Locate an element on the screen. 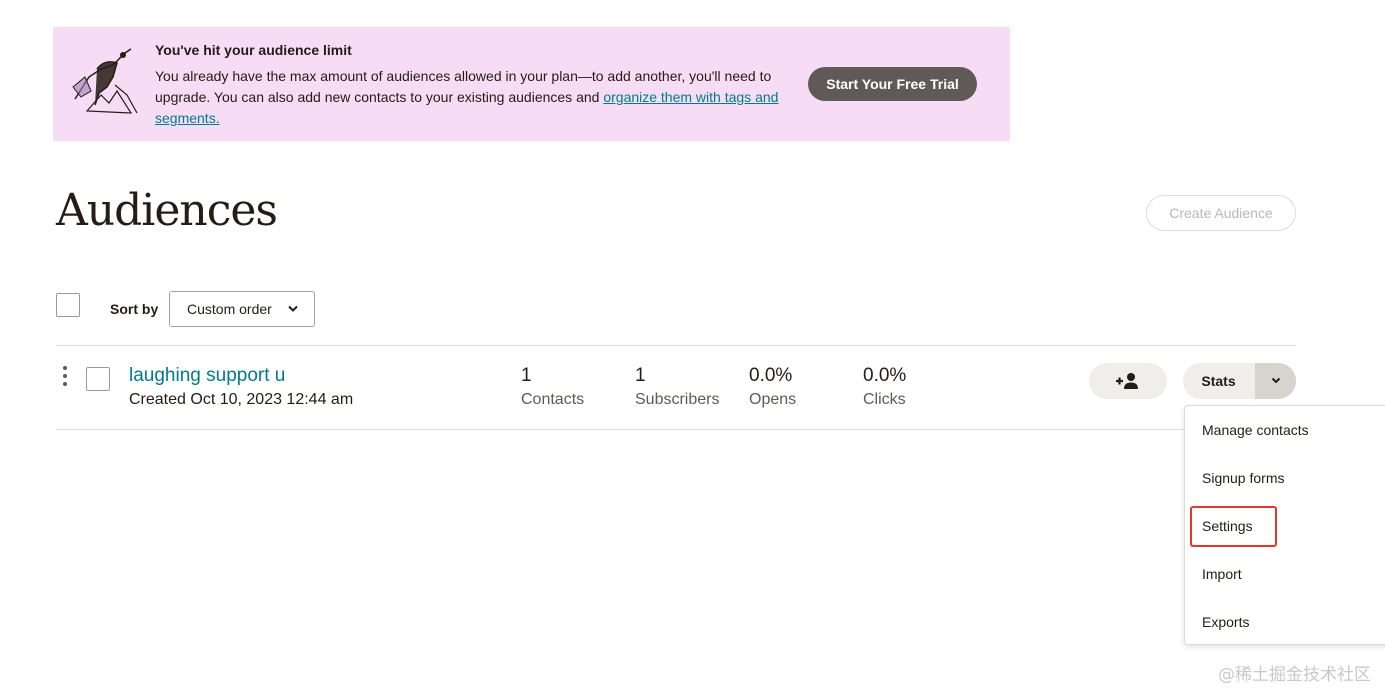 The image size is (1385, 688). stat-label: Contacts is located at coordinates (553, 399).